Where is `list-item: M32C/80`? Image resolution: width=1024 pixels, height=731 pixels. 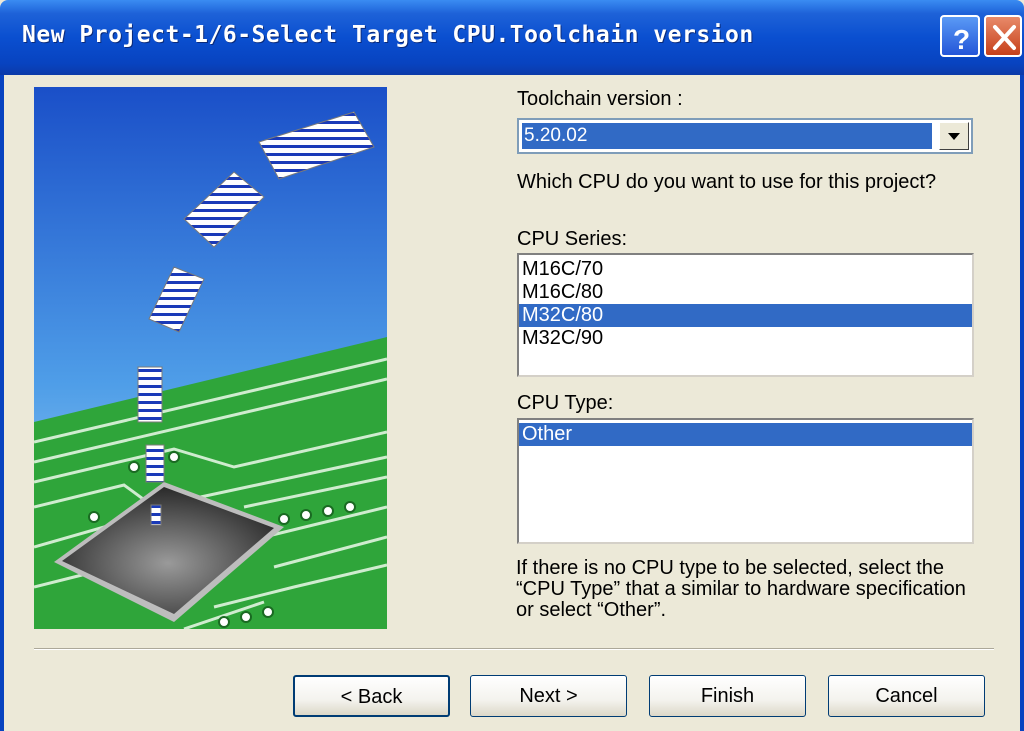
list-item: M32C/80 is located at coordinates (745, 315).